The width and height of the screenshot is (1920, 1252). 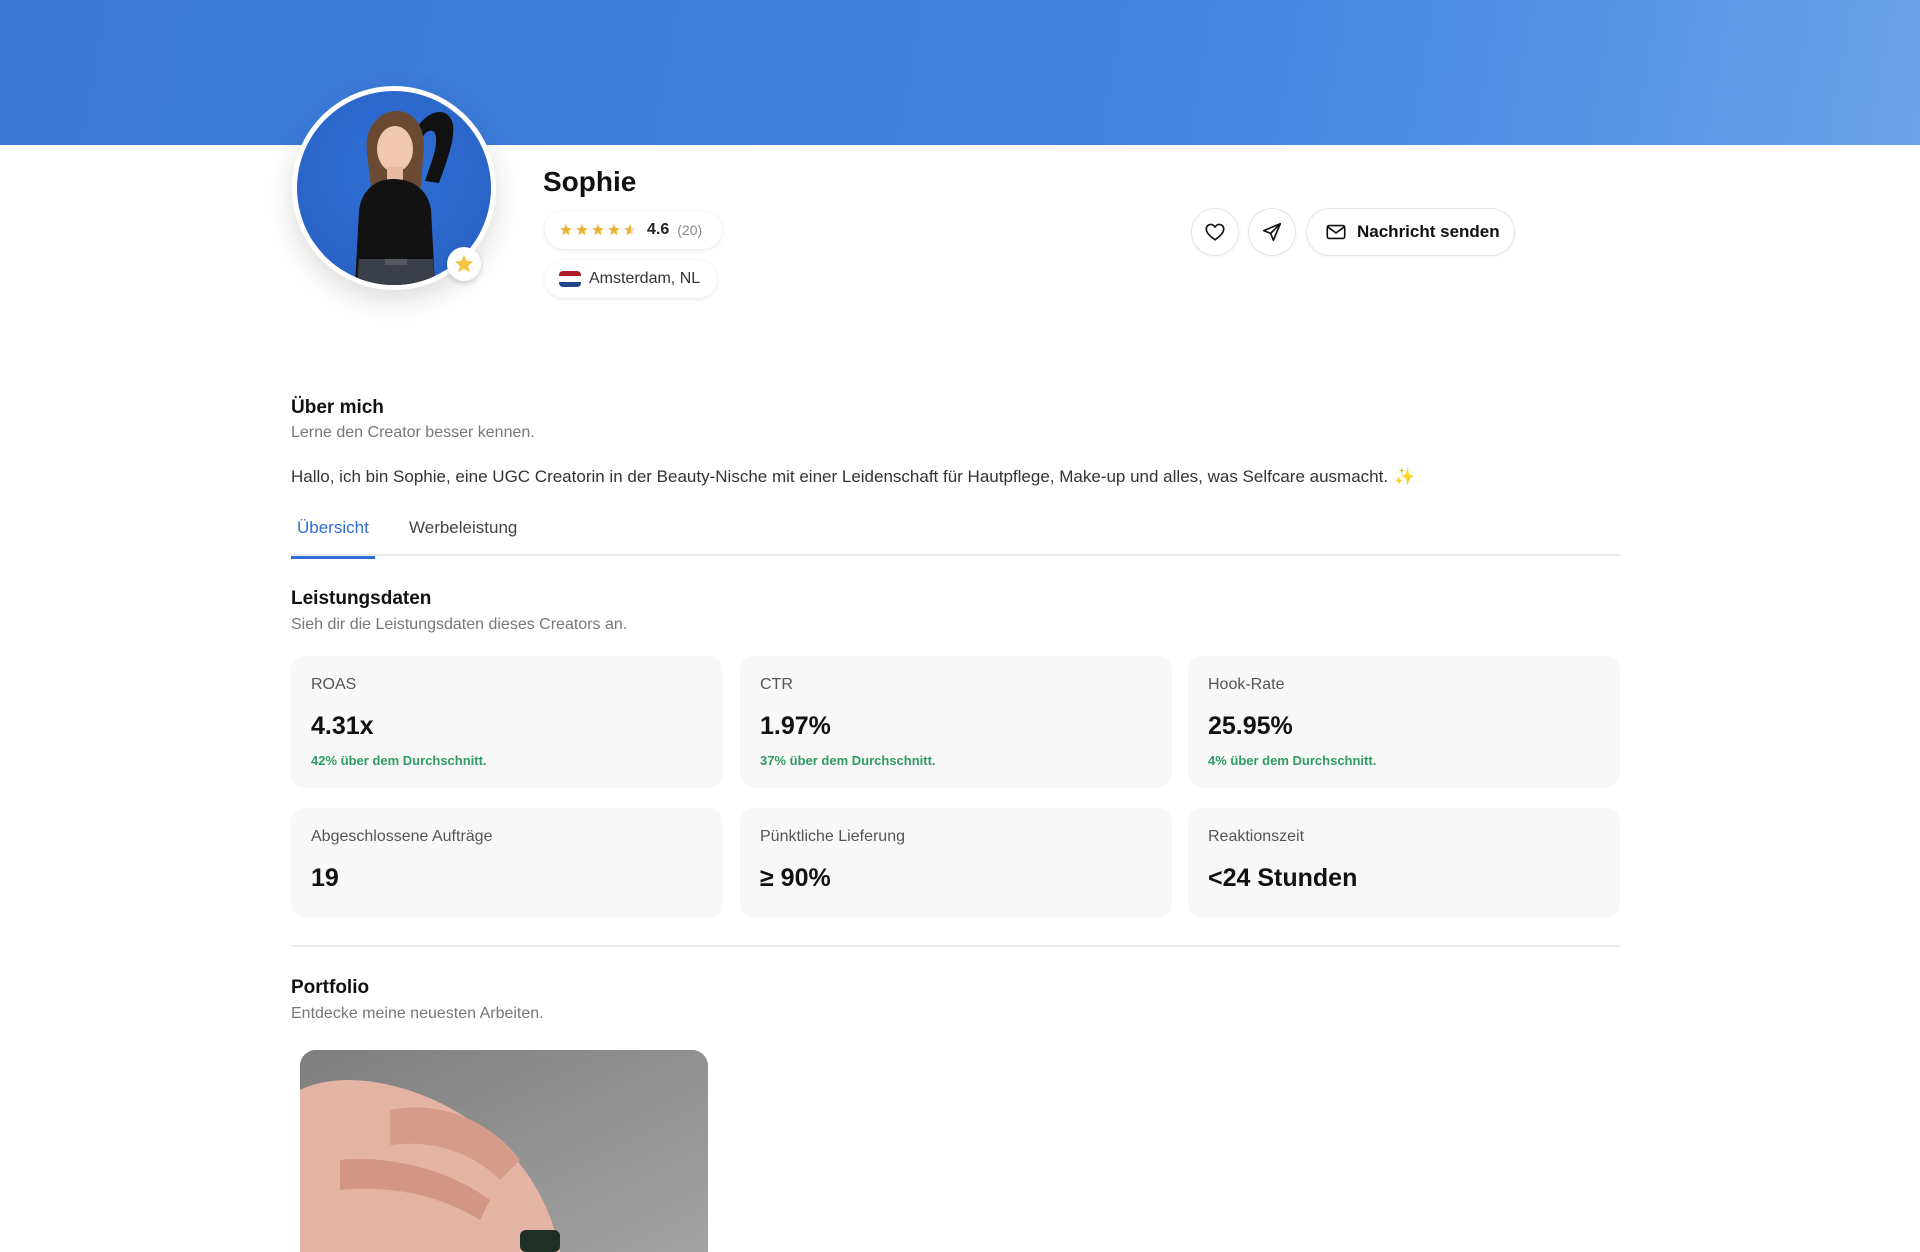 I want to click on metric-value: 1.97%, so click(x=795, y=726).